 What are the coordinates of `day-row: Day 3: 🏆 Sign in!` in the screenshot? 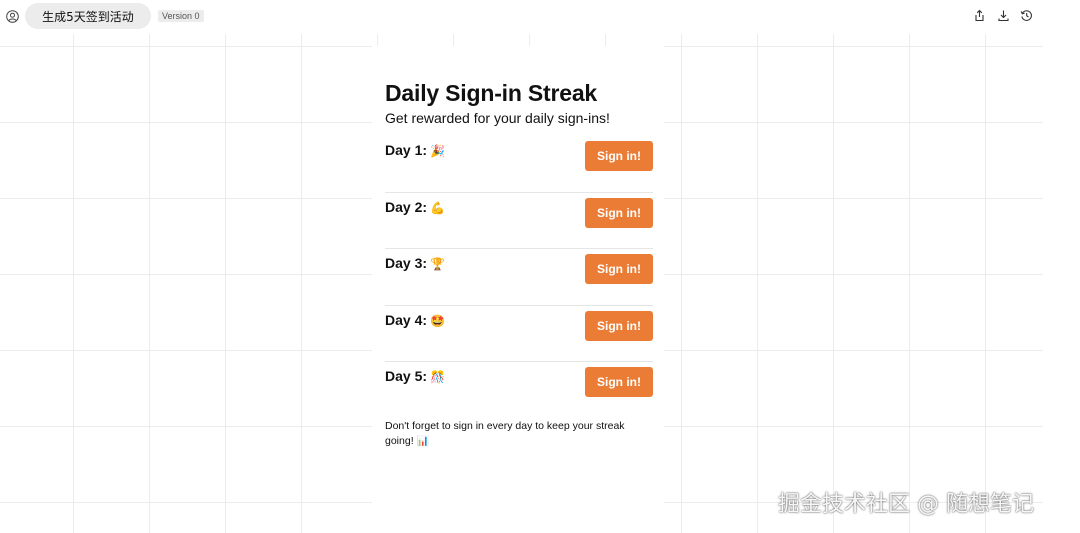 It's located at (519, 277).